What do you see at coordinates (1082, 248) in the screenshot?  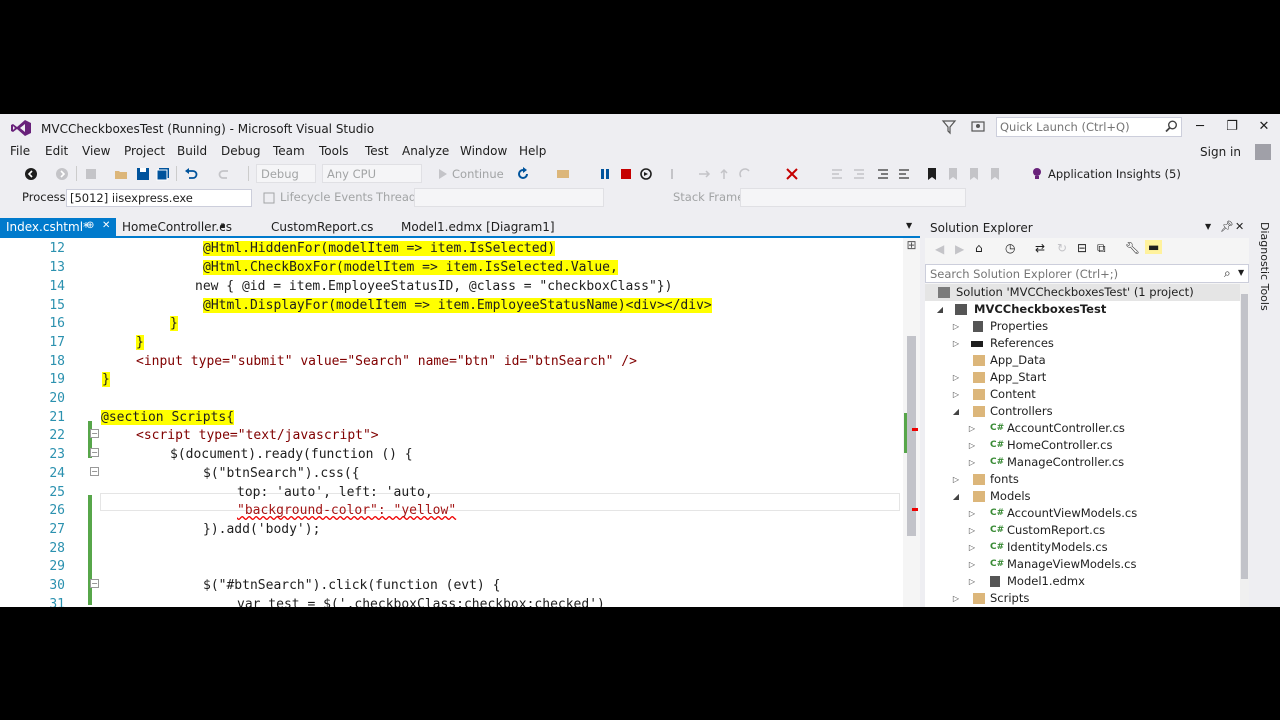 I see `collapse-all-icon: ⊟` at bounding box center [1082, 248].